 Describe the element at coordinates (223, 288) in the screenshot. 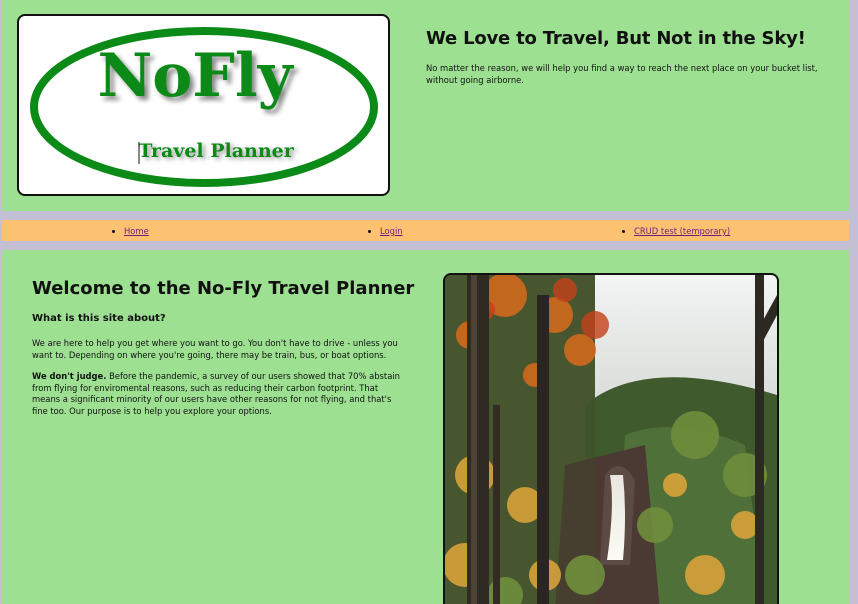

I see `page-title: Welcome to the No-Fly Travel Planner` at that location.